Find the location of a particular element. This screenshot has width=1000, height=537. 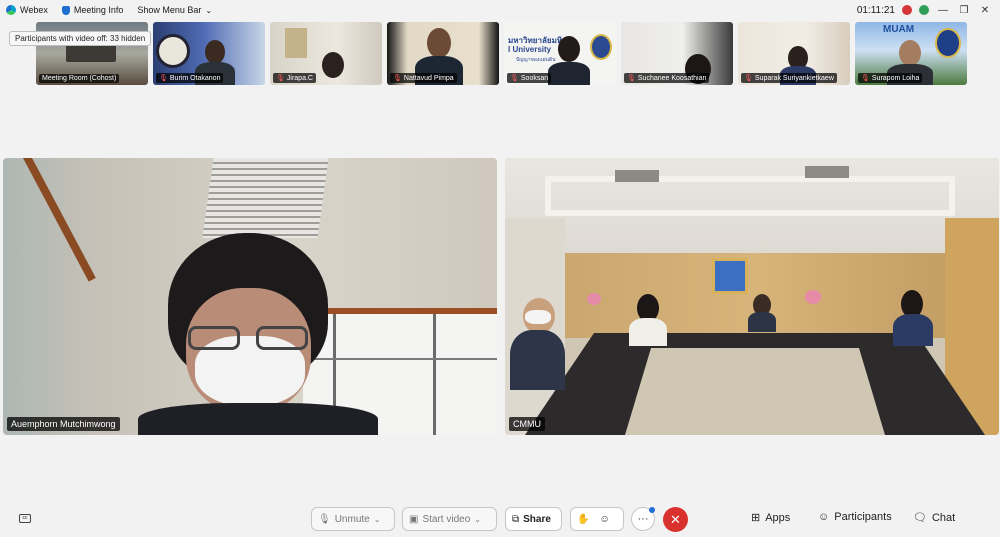

share-label: Share is located at coordinates (537, 519).